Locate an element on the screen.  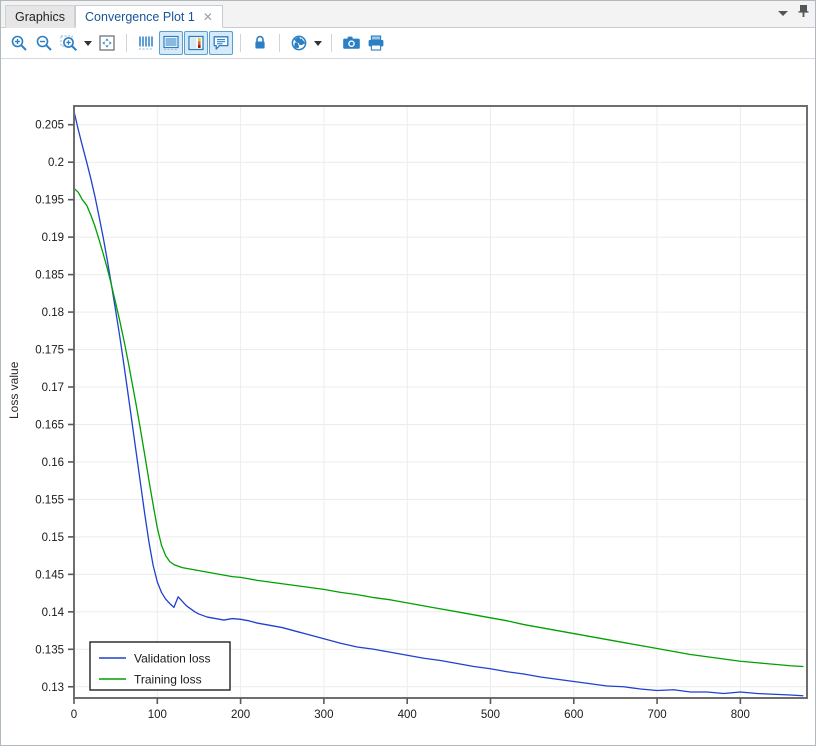
svg-text: 400 is located at coordinates (407, 715).